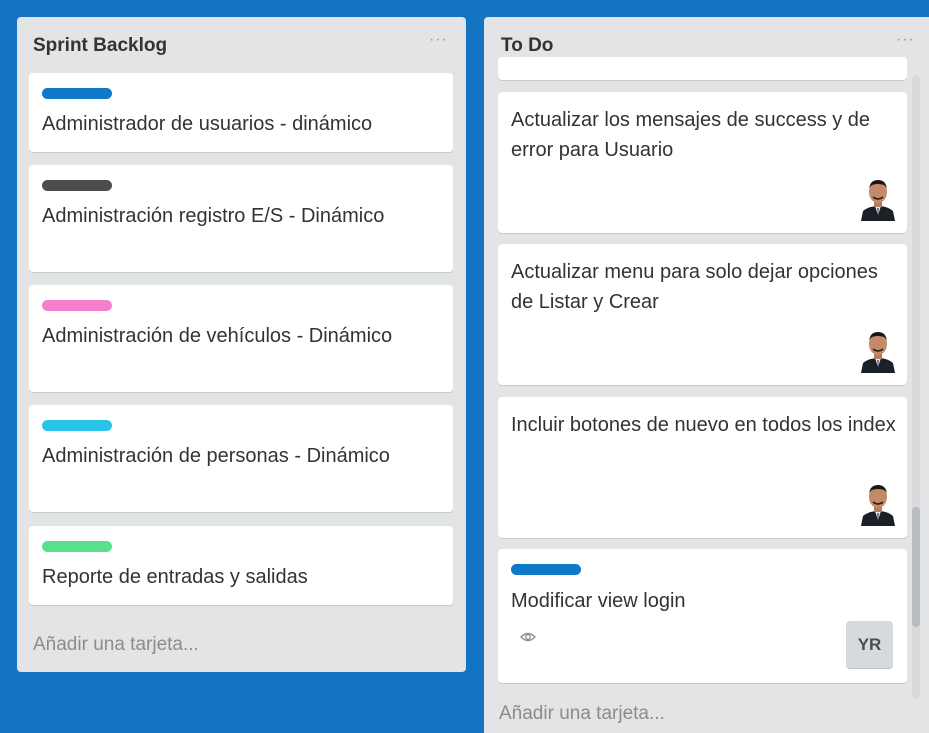  What do you see at coordinates (598, 601) in the screenshot?
I see `card-title: Modificar view login` at bounding box center [598, 601].